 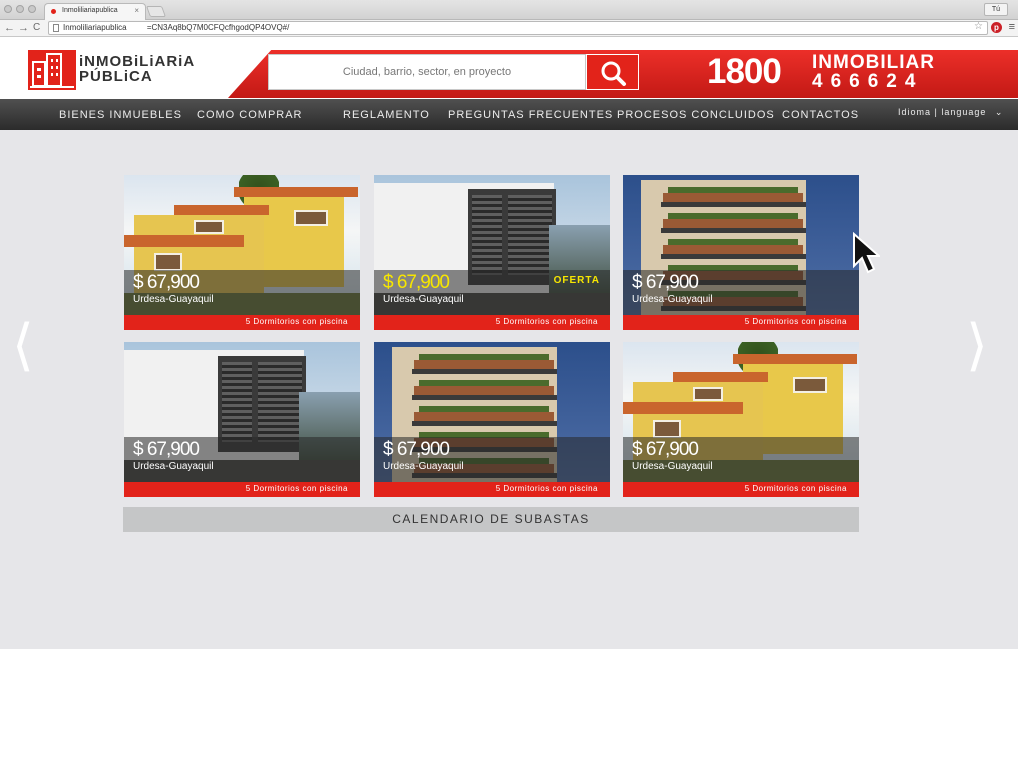 I want to click on mouse-pointer-icon, so click(x=866, y=253).